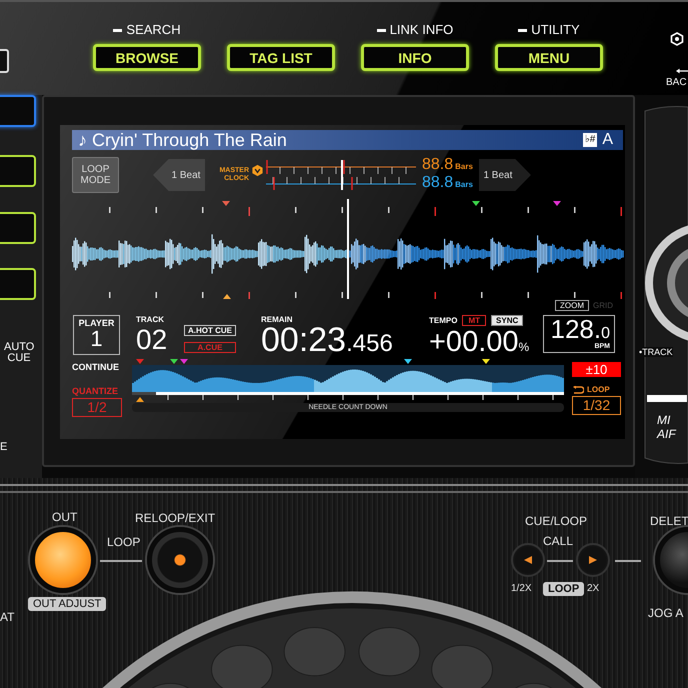 The image size is (688, 688). What do you see at coordinates (590, 140) in the screenshot?
I see `key-icon: ♭#` at bounding box center [590, 140].